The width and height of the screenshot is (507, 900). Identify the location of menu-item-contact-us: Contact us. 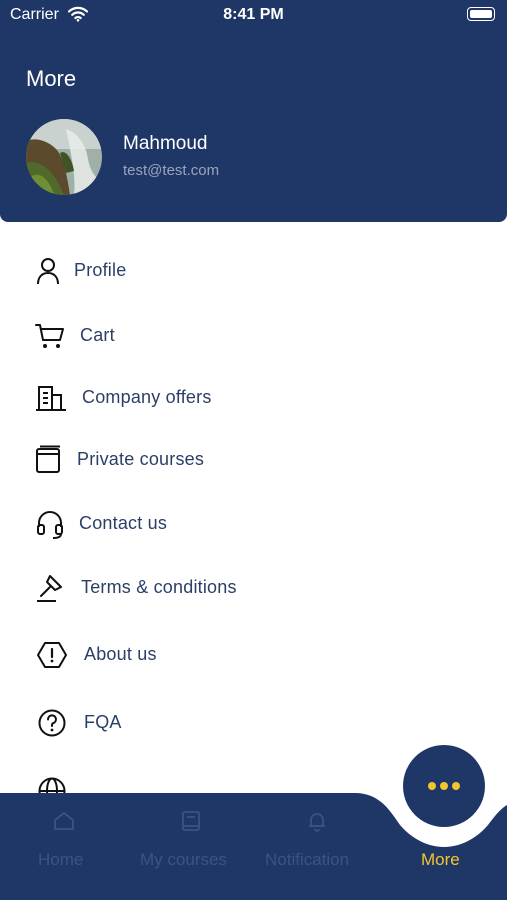
(253, 524).